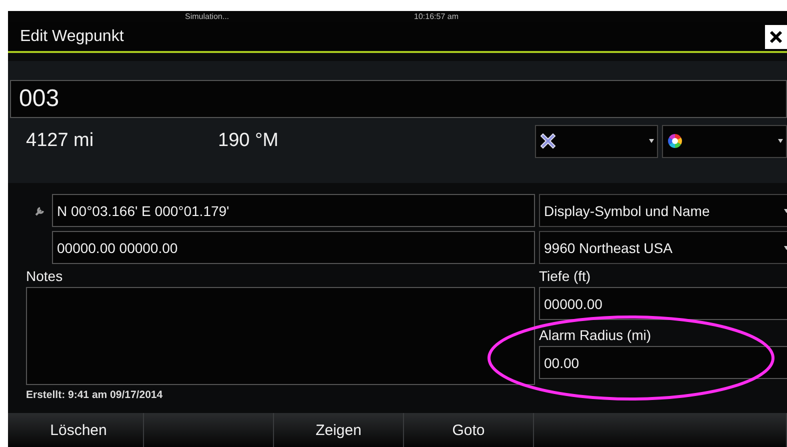 The width and height of the screenshot is (787, 447). I want to click on alarm-radius-label: Alarm Radius (mi), so click(595, 335).